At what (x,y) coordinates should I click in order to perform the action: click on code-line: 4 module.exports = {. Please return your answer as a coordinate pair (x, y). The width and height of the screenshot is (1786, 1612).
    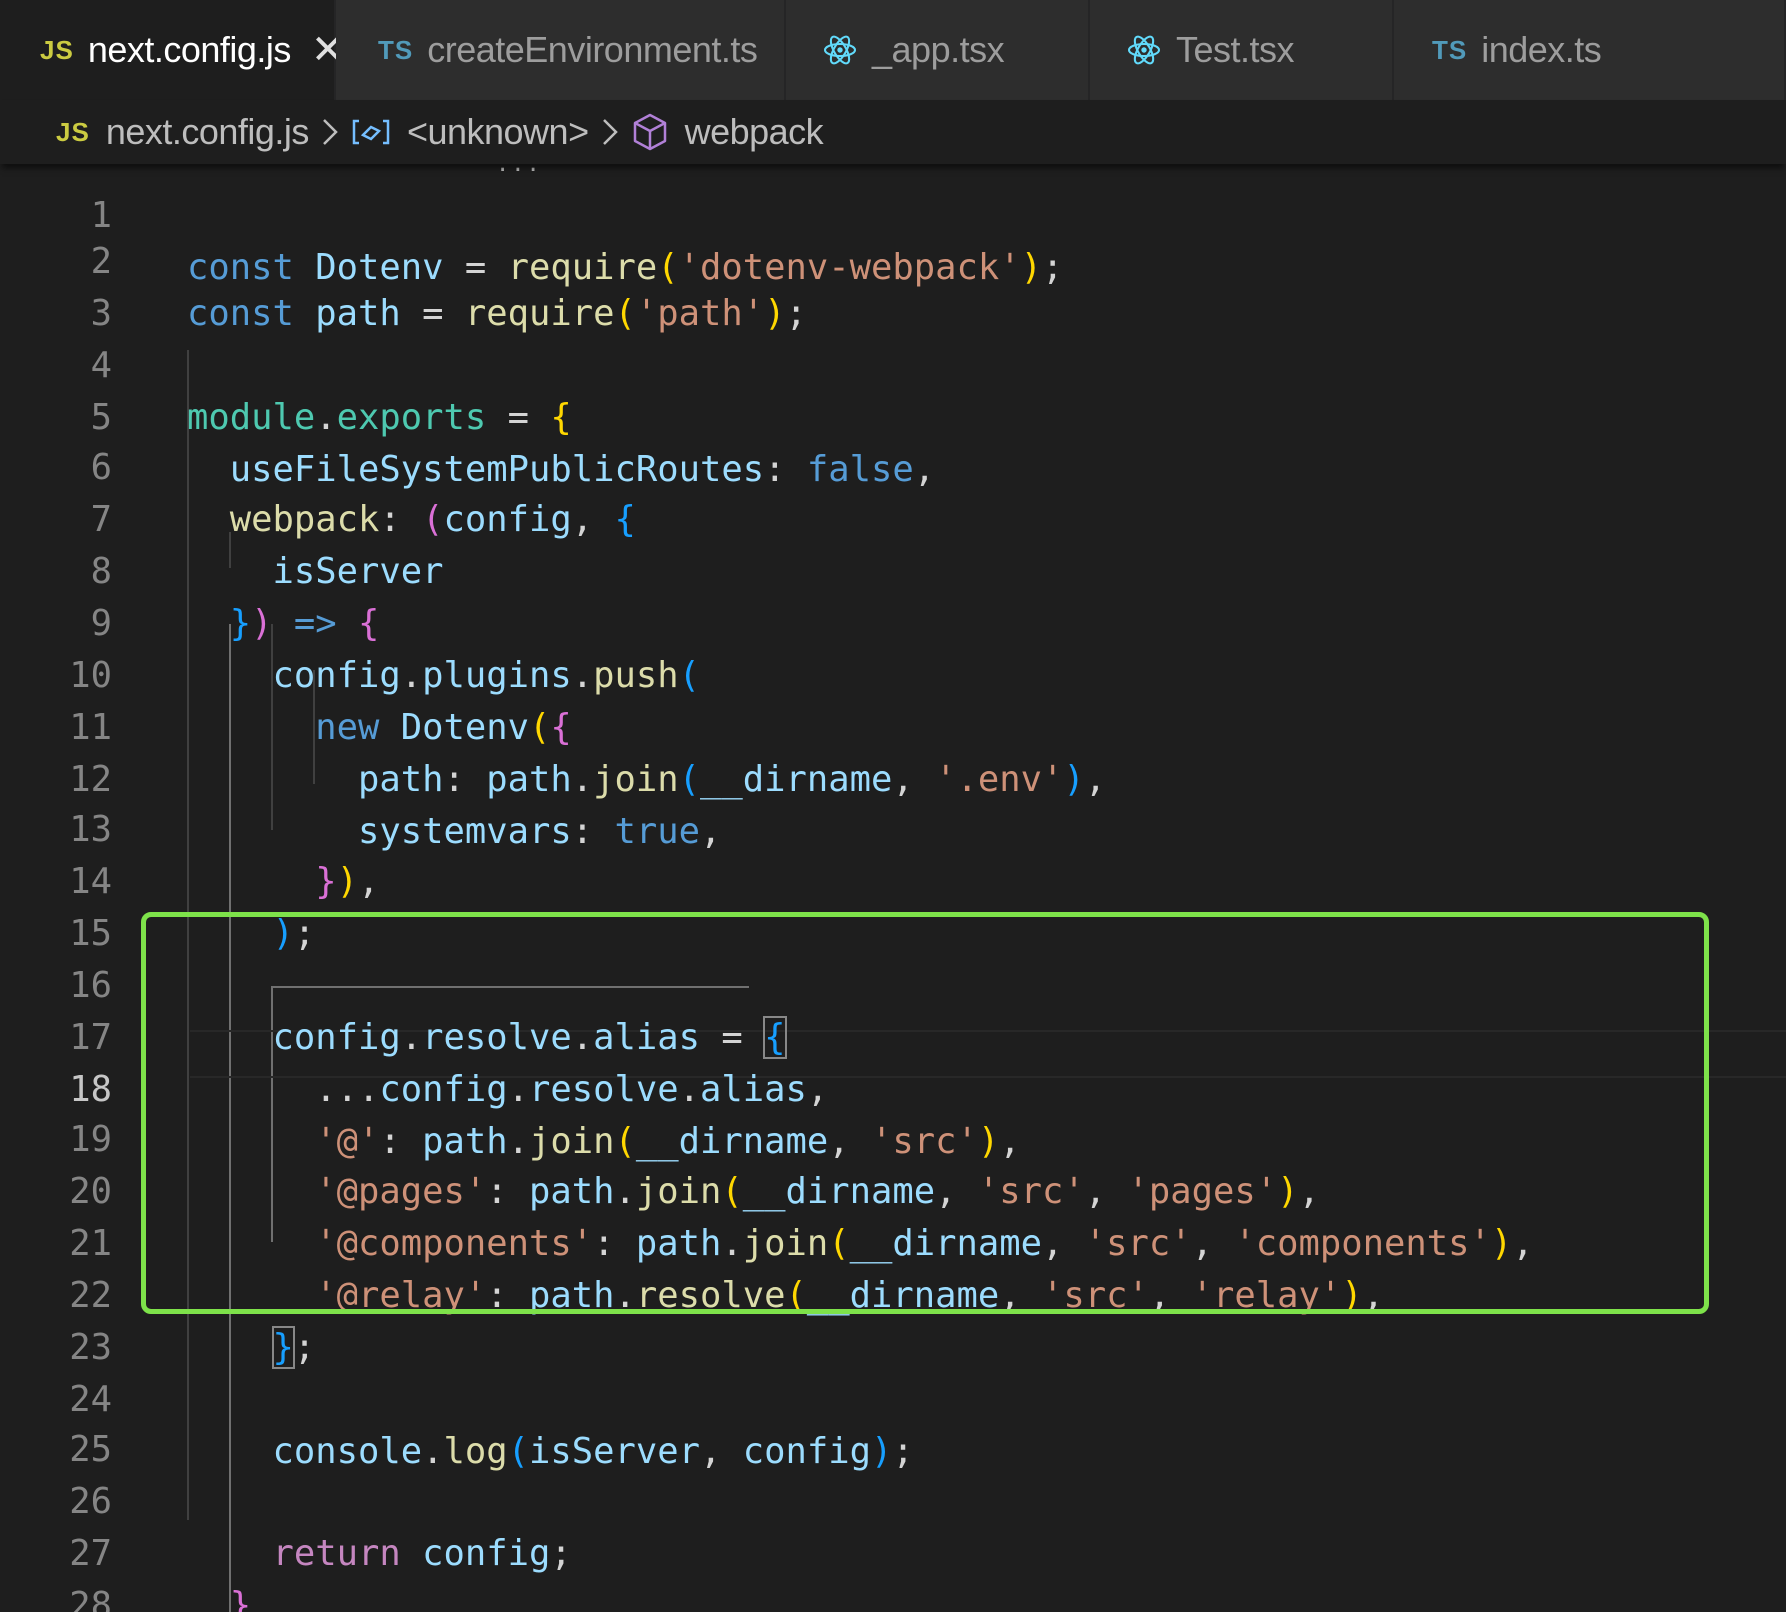
    Looking at the image, I should click on (893, 363).